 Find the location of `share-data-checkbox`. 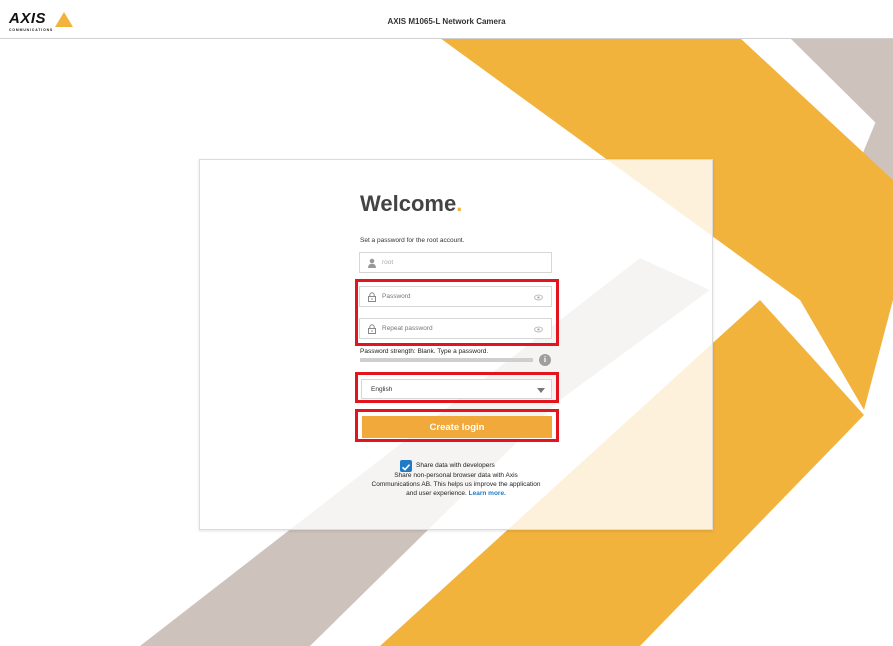

share-data-checkbox is located at coordinates (406, 466).